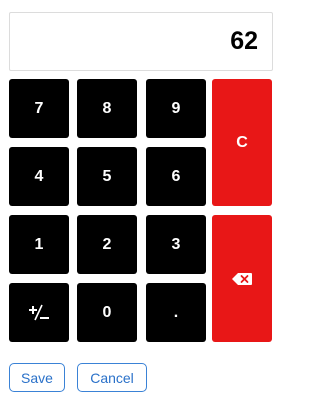 The height and width of the screenshot is (397, 320). I want to click on key-9-label: 9, so click(176, 108).